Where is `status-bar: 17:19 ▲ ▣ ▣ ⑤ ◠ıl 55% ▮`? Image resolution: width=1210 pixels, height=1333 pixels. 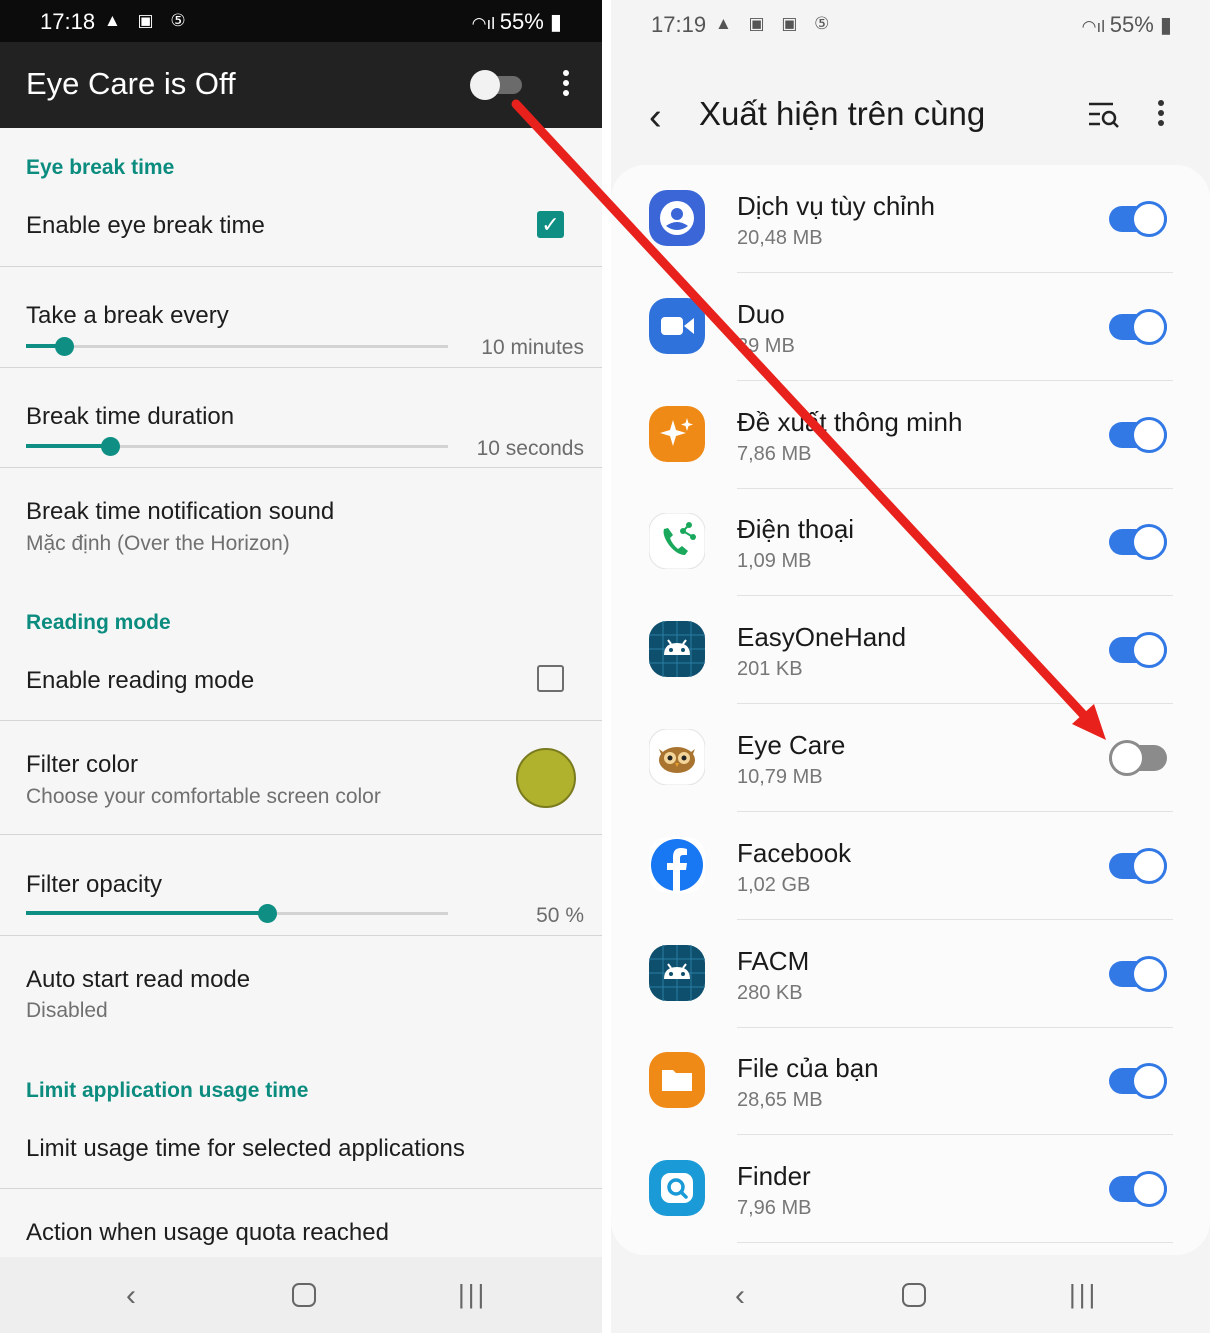
status-bar: 17:19 ▲ ▣ ▣ ⑤ ◠ıl 55% ▮ is located at coordinates (910, 25).